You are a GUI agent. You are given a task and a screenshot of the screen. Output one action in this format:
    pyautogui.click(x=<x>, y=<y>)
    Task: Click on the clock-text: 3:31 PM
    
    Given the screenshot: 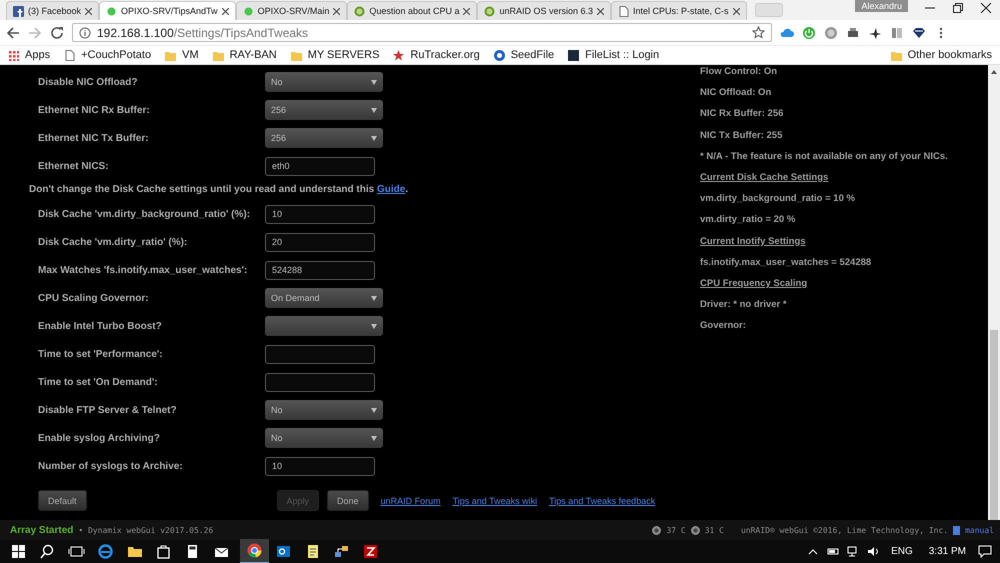 What is the action you would take?
    pyautogui.click(x=947, y=551)
    